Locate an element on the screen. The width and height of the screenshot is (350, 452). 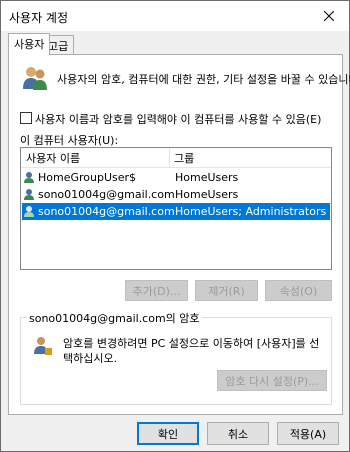
title-bar: 사용자 계정 is located at coordinates (175, 16).